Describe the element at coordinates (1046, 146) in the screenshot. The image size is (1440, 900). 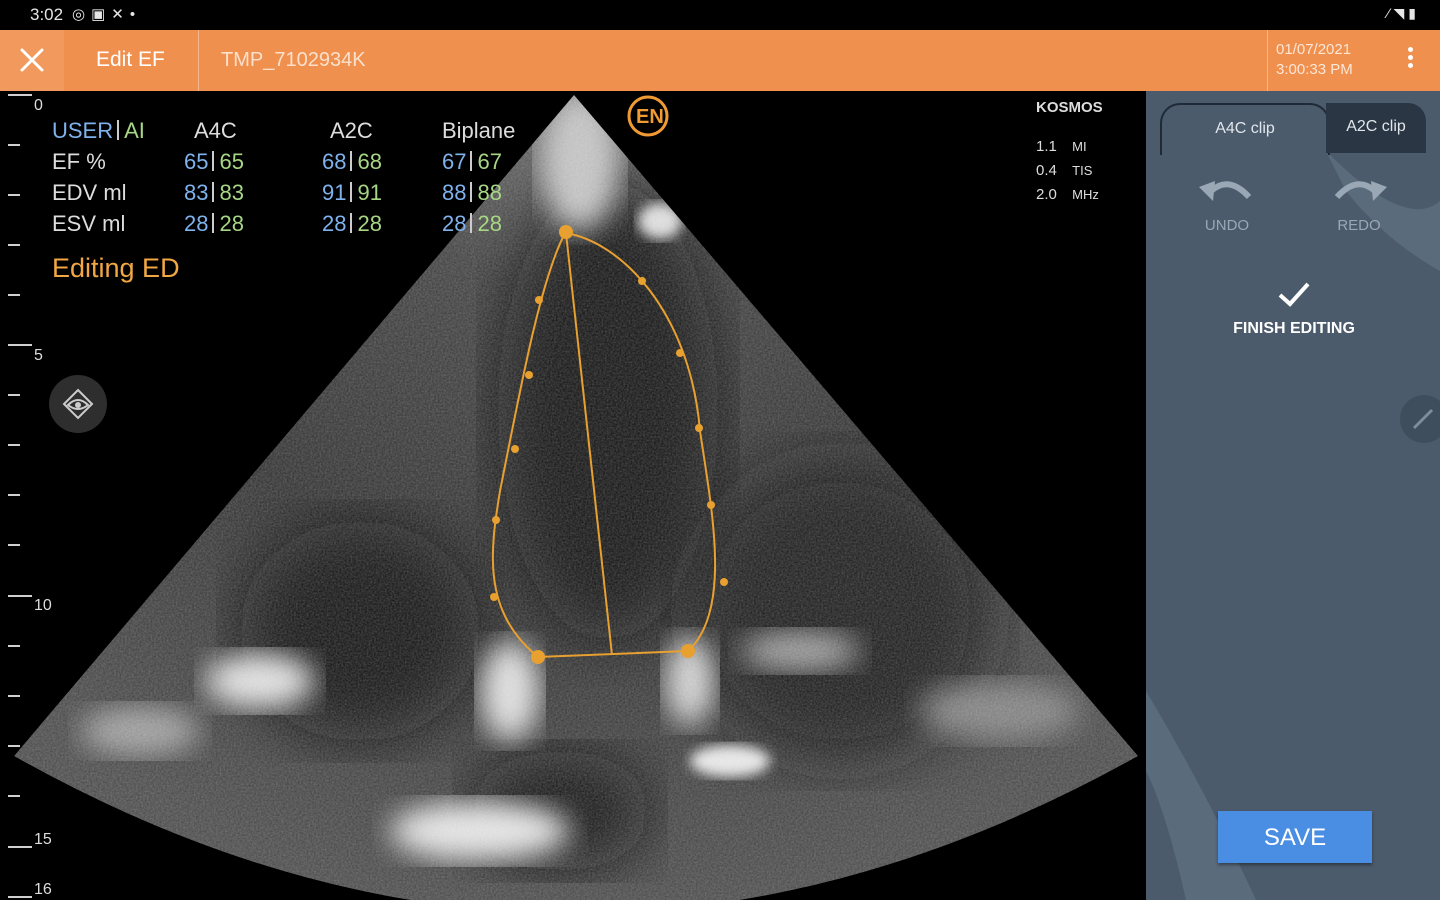
I see `param-value: 1.1` at that location.